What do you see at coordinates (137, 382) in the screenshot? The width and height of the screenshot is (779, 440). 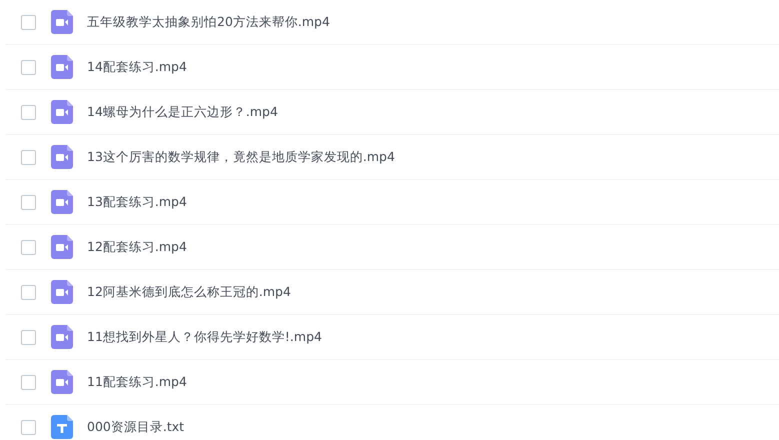 I see `file-name: 11配套练习.mp4` at bounding box center [137, 382].